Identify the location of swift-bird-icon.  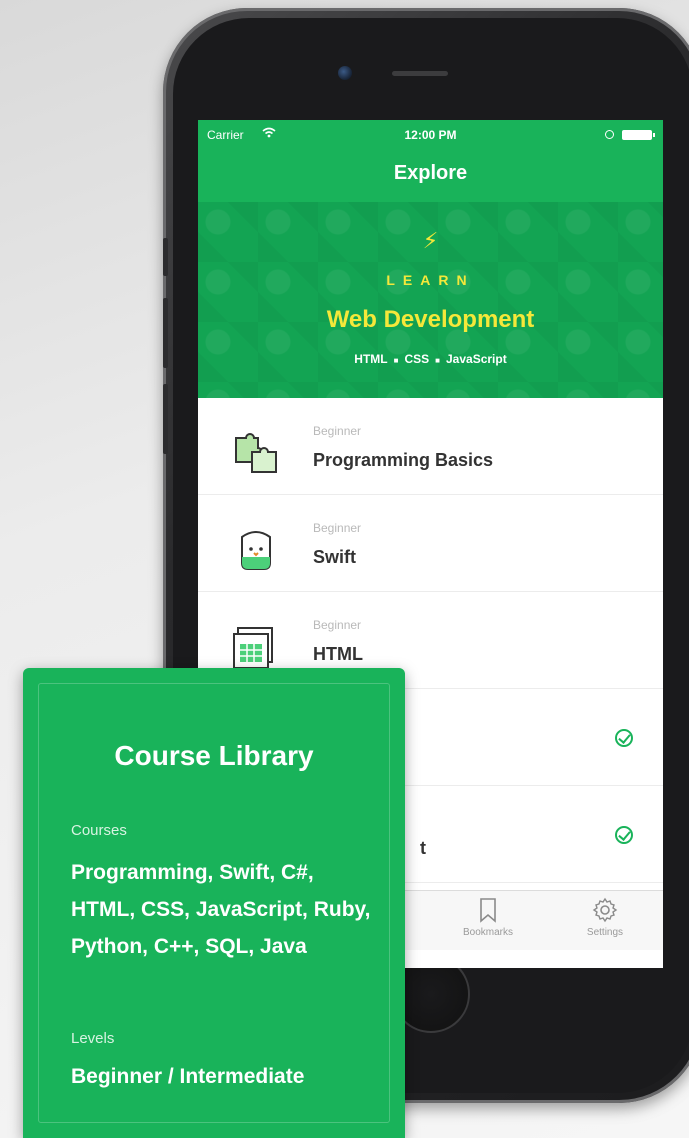
(254, 547).